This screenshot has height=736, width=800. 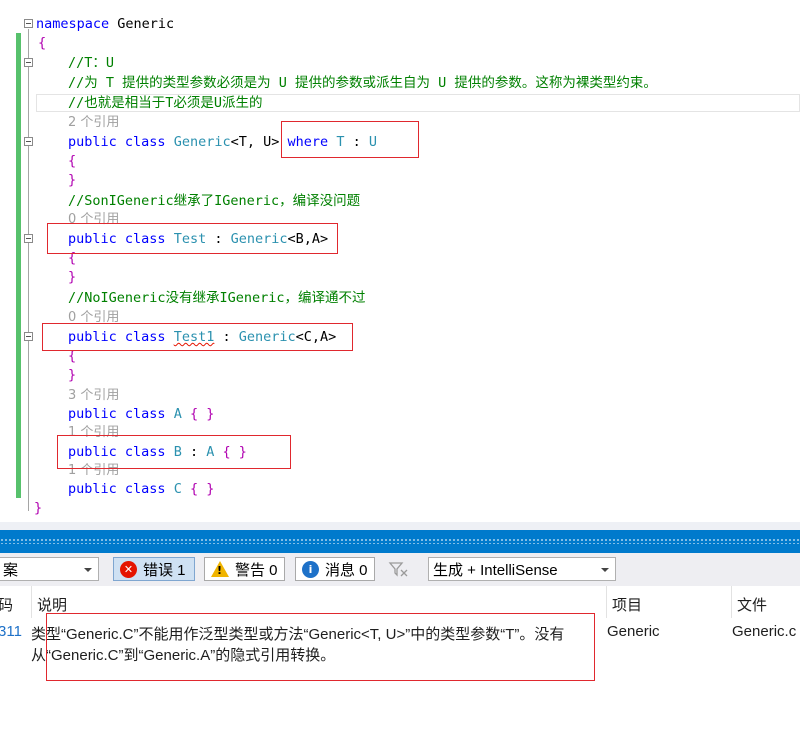 What do you see at coordinates (214, 201) in the screenshot?
I see `comment-line: //SonIGeneric继承了IGeneric，编译没问题` at bounding box center [214, 201].